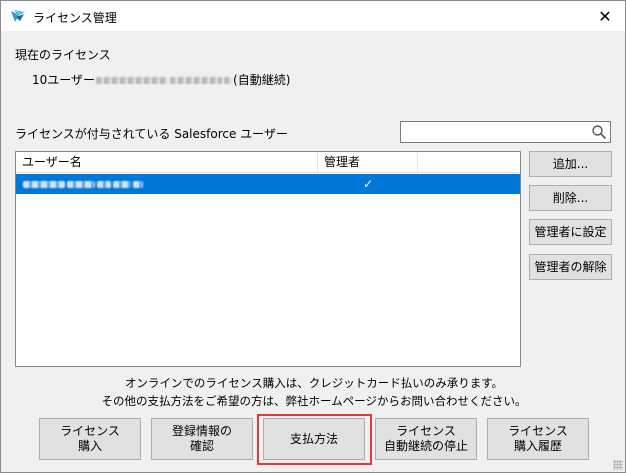 The image size is (626, 473). What do you see at coordinates (167, 184) in the screenshot?
I see `username-cell` at bounding box center [167, 184].